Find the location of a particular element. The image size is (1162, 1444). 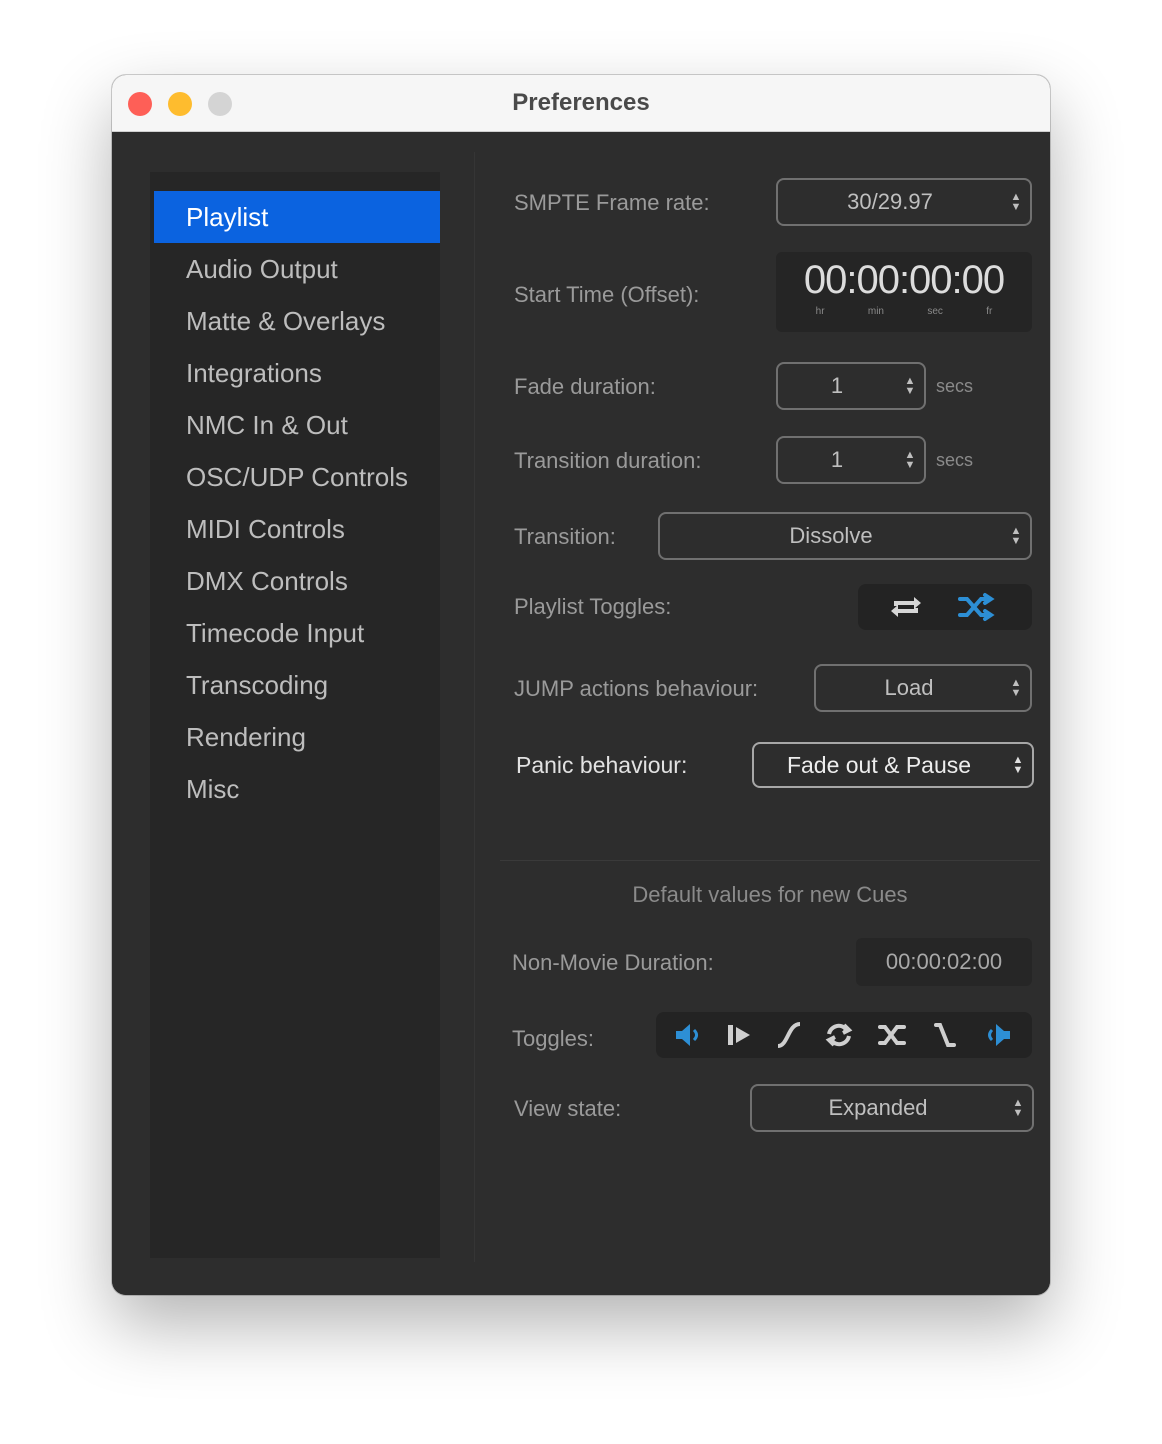

jump-actions-select: Load ▲ ▼ is located at coordinates (923, 688).